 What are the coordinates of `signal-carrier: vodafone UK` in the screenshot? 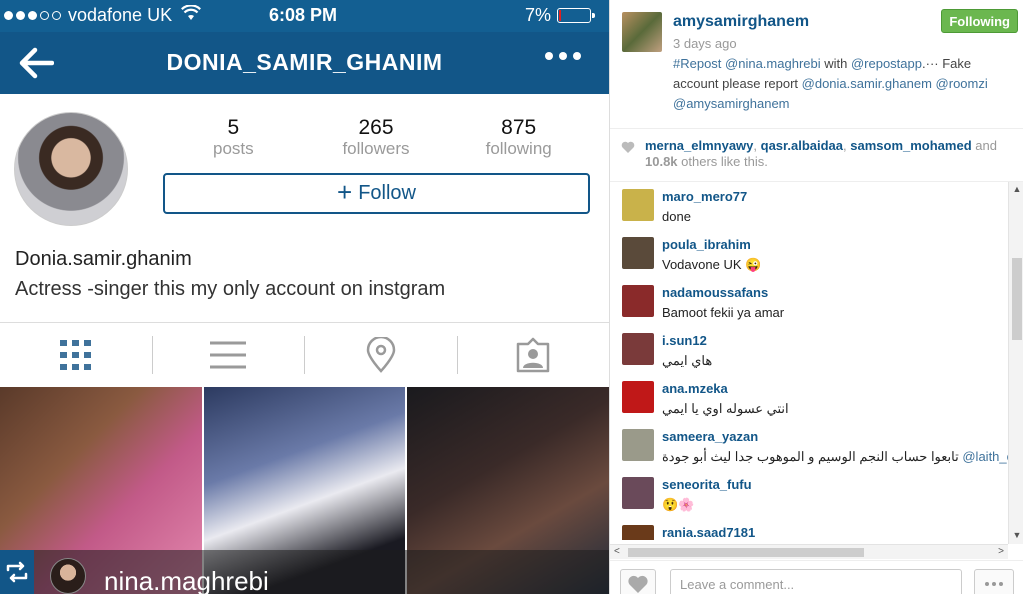 It's located at (103, 15).